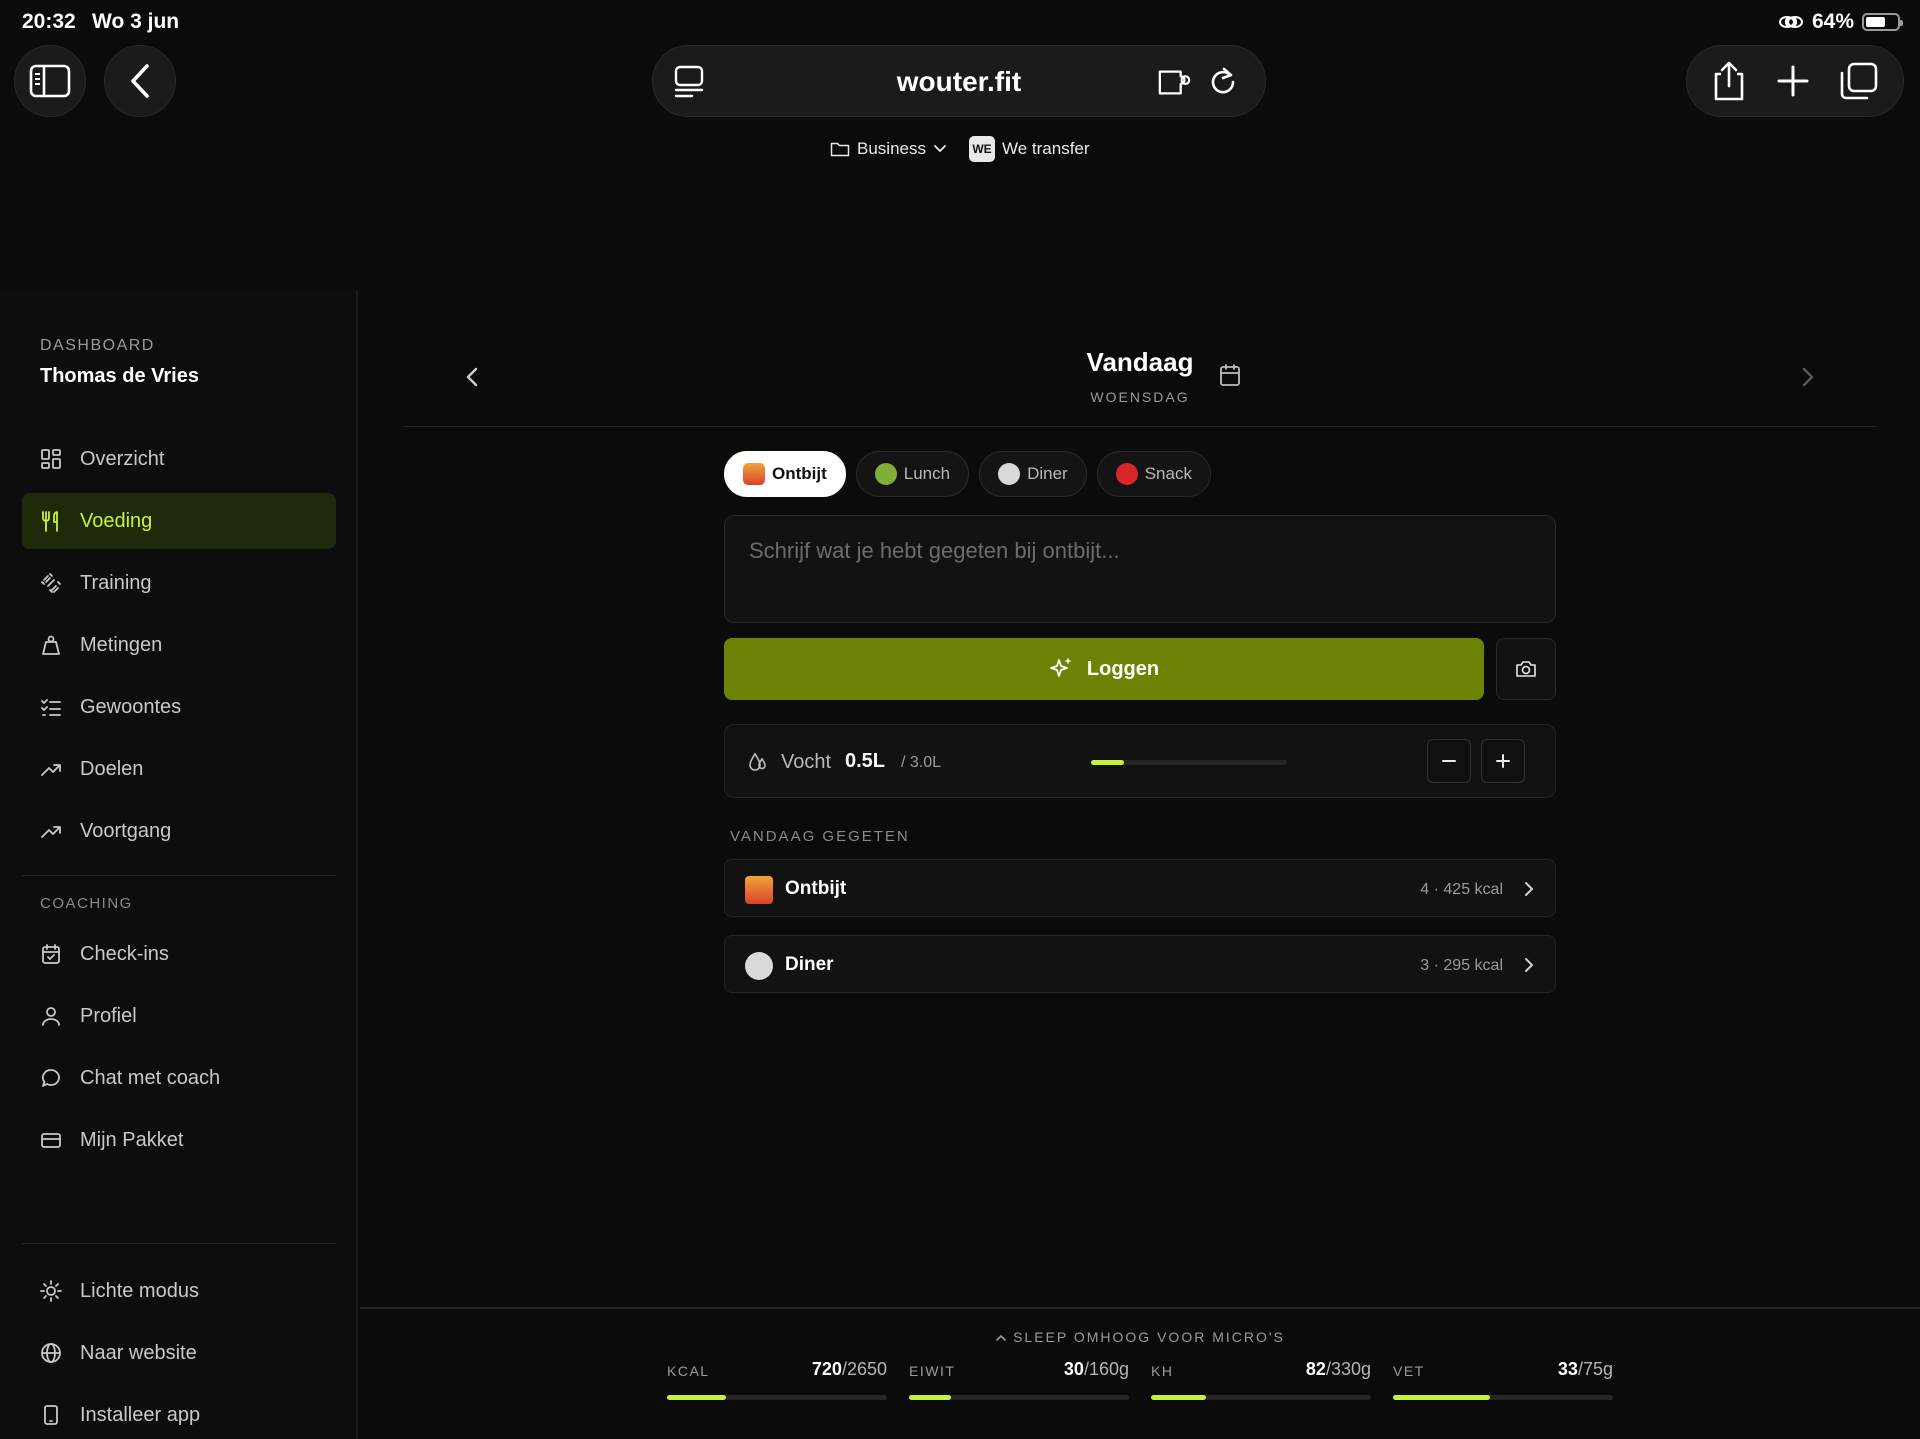 This screenshot has height=1439, width=1920. I want to click on sidebar-toggle-button, so click(50, 81).